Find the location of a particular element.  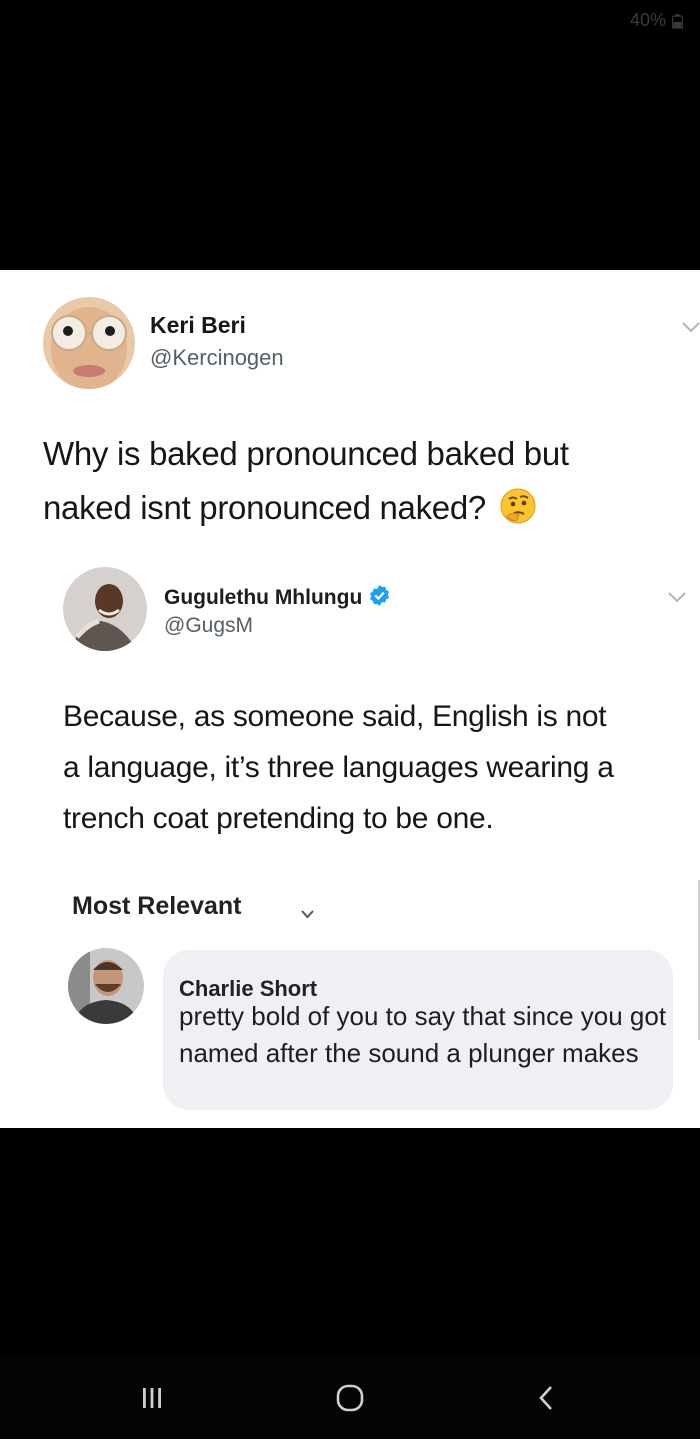

tweet-text-segment: naked isnt pronounced naked? is located at coordinates (264, 507).